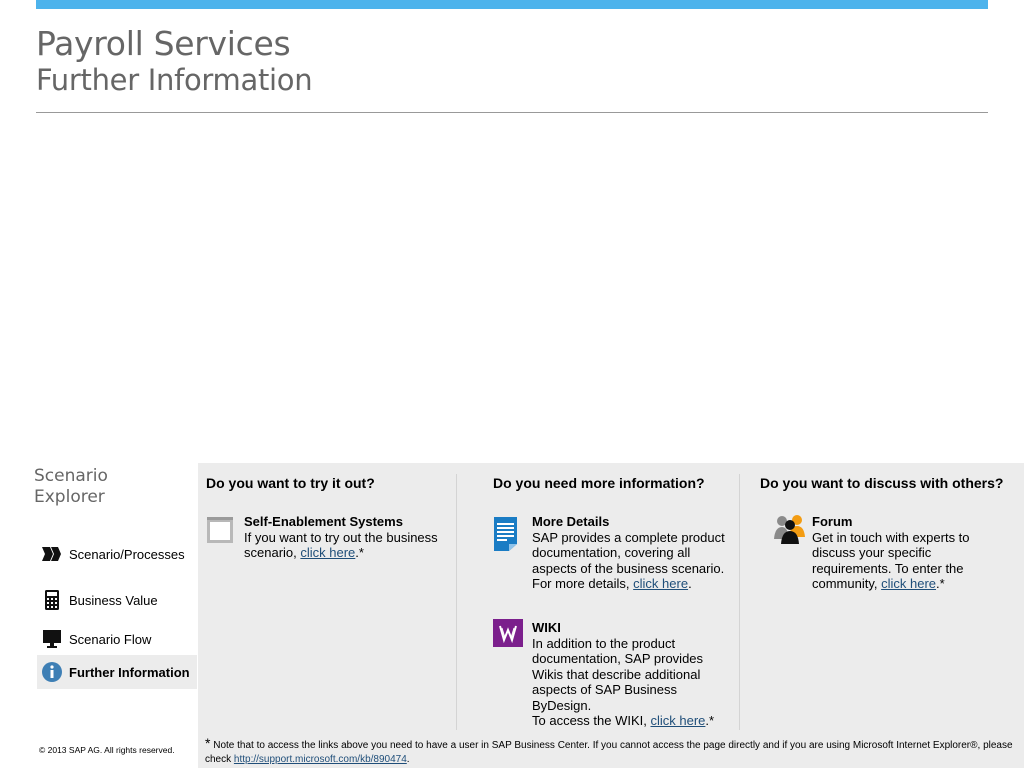  What do you see at coordinates (832, 521) in the screenshot?
I see `item-title: Forum` at bounding box center [832, 521].